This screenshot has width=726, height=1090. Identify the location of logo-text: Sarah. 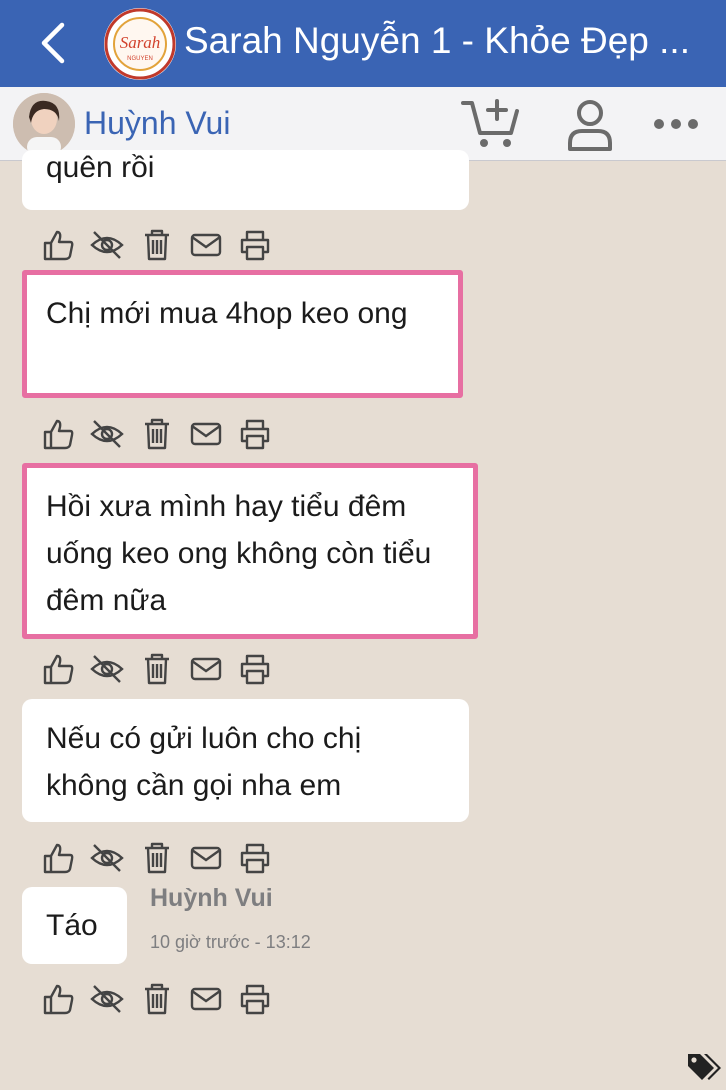
(140, 42).